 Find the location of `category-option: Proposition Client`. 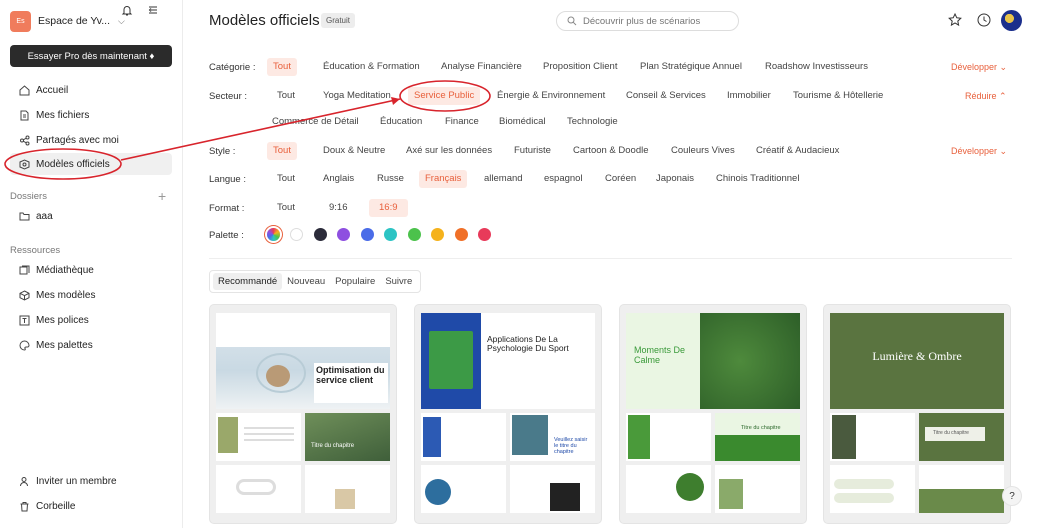

category-option: Proposition Client is located at coordinates (580, 67).